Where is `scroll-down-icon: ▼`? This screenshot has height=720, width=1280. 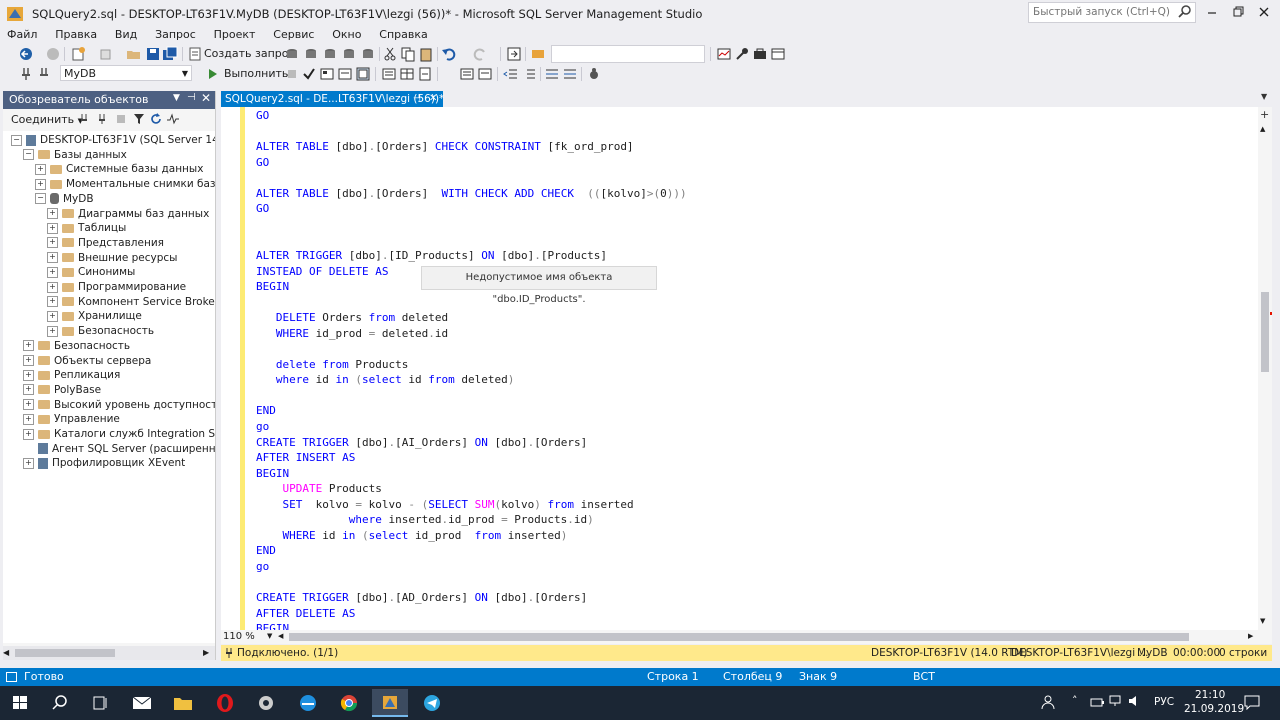 scroll-down-icon: ▼ is located at coordinates (1262, 621).